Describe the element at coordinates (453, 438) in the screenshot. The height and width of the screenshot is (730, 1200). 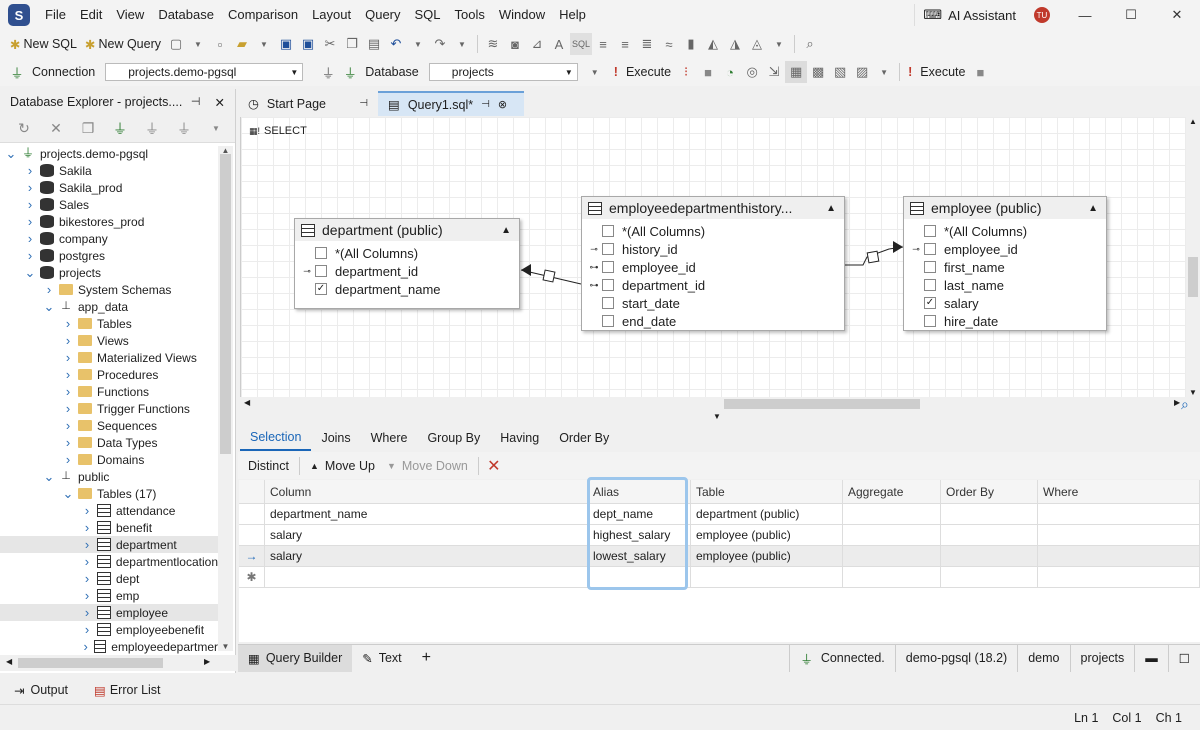
I see `tab-group-by: Group By` at that location.